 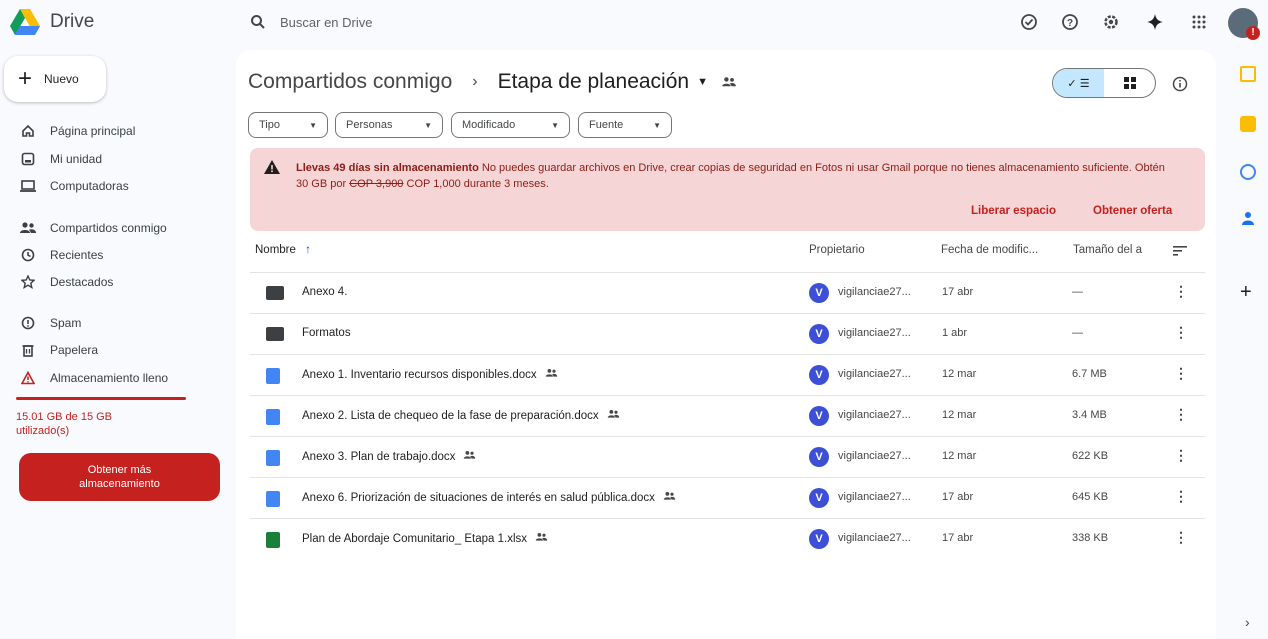 I want to click on help-icon: ?, so click(x=1070, y=22).